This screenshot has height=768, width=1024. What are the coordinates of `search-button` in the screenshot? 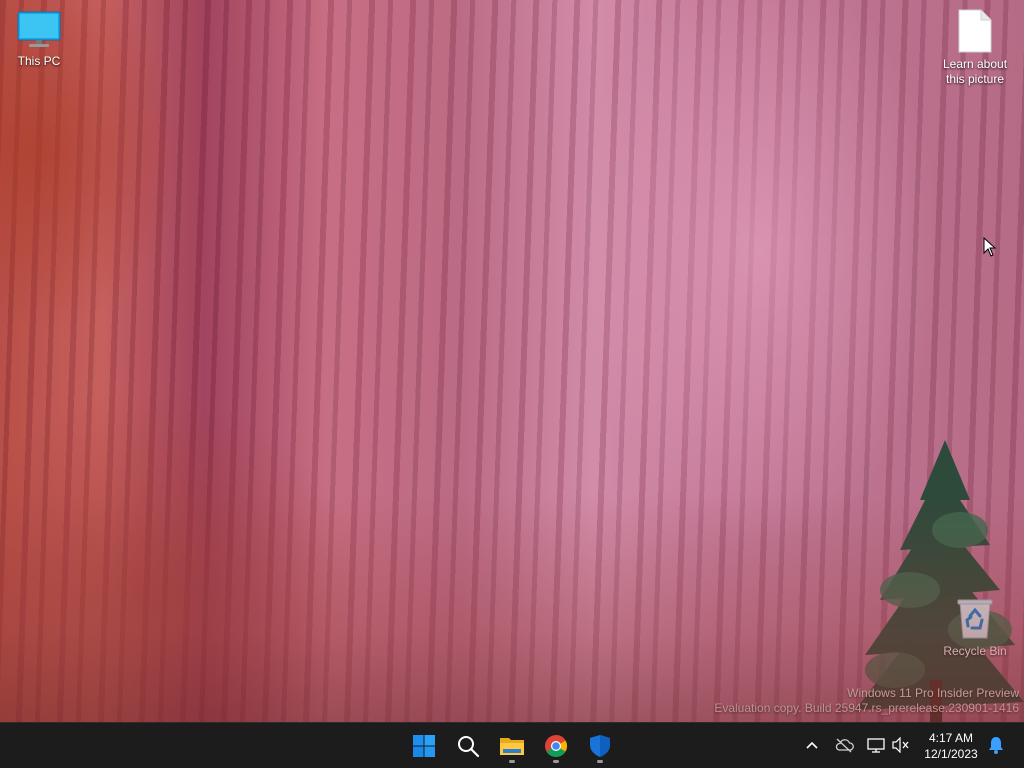 It's located at (468, 746).